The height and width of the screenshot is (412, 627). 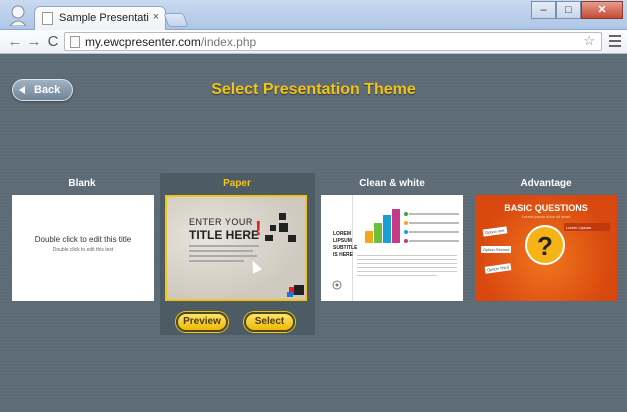 I want to click on page-icon, so click(x=75, y=42).